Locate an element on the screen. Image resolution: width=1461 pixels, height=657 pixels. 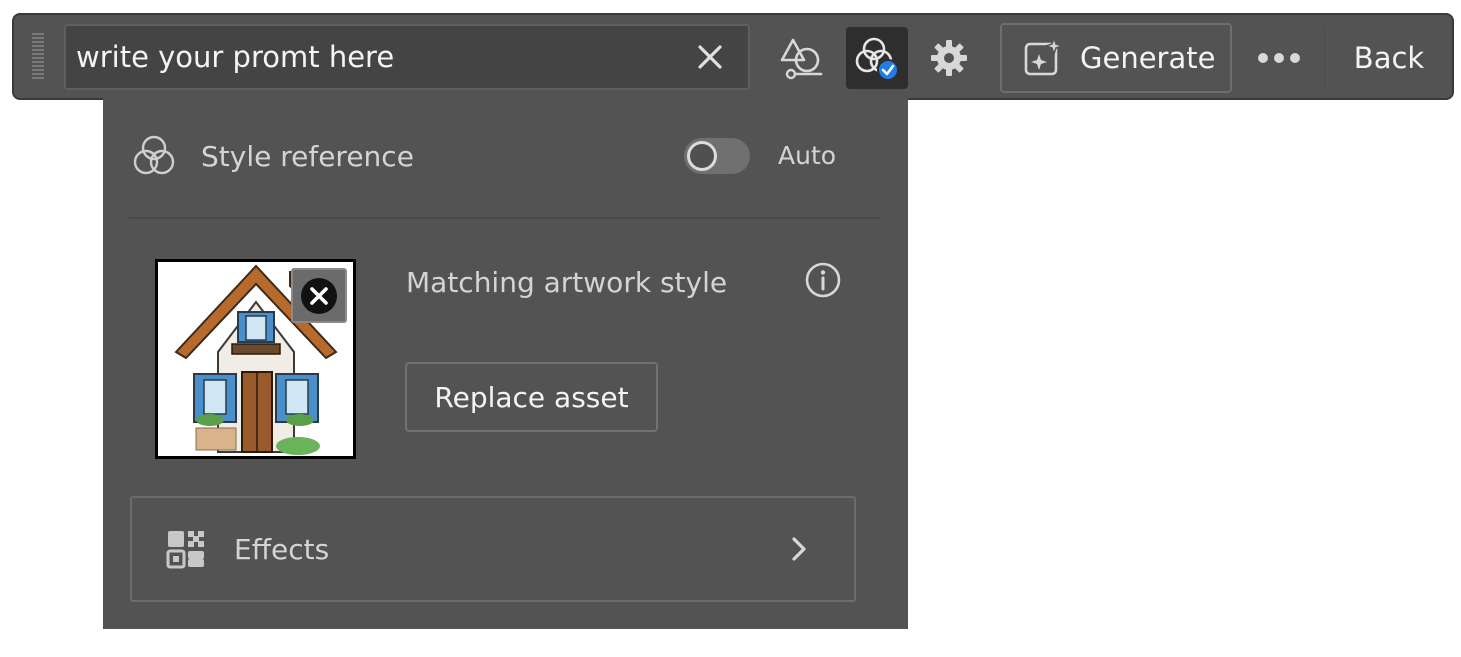
prompt-field: write your promt here is located at coordinates (407, 57).